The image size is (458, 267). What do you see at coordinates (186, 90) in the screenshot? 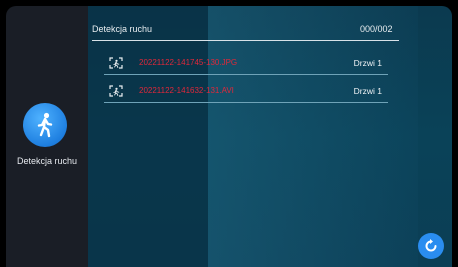
I see `file-name: 20221122-141632-131.AVI` at bounding box center [186, 90].